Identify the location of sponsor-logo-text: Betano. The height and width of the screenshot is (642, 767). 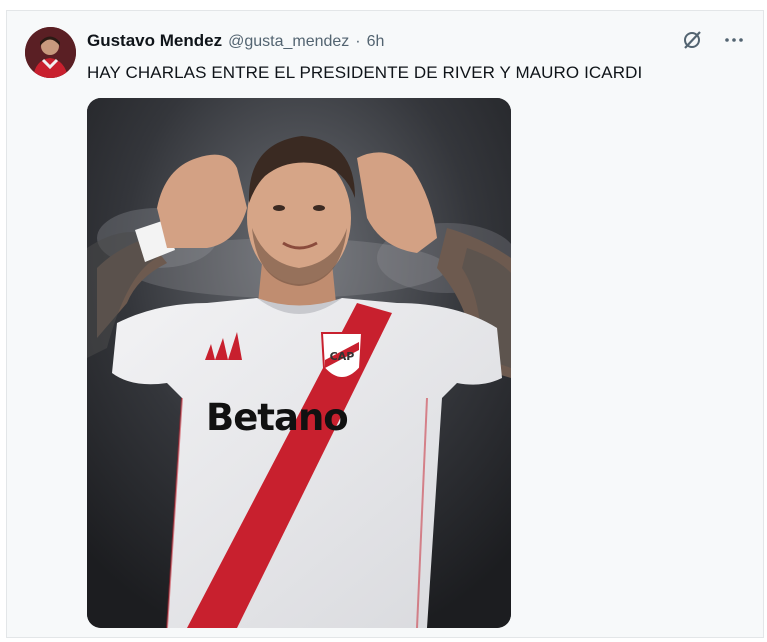
(277, 417).